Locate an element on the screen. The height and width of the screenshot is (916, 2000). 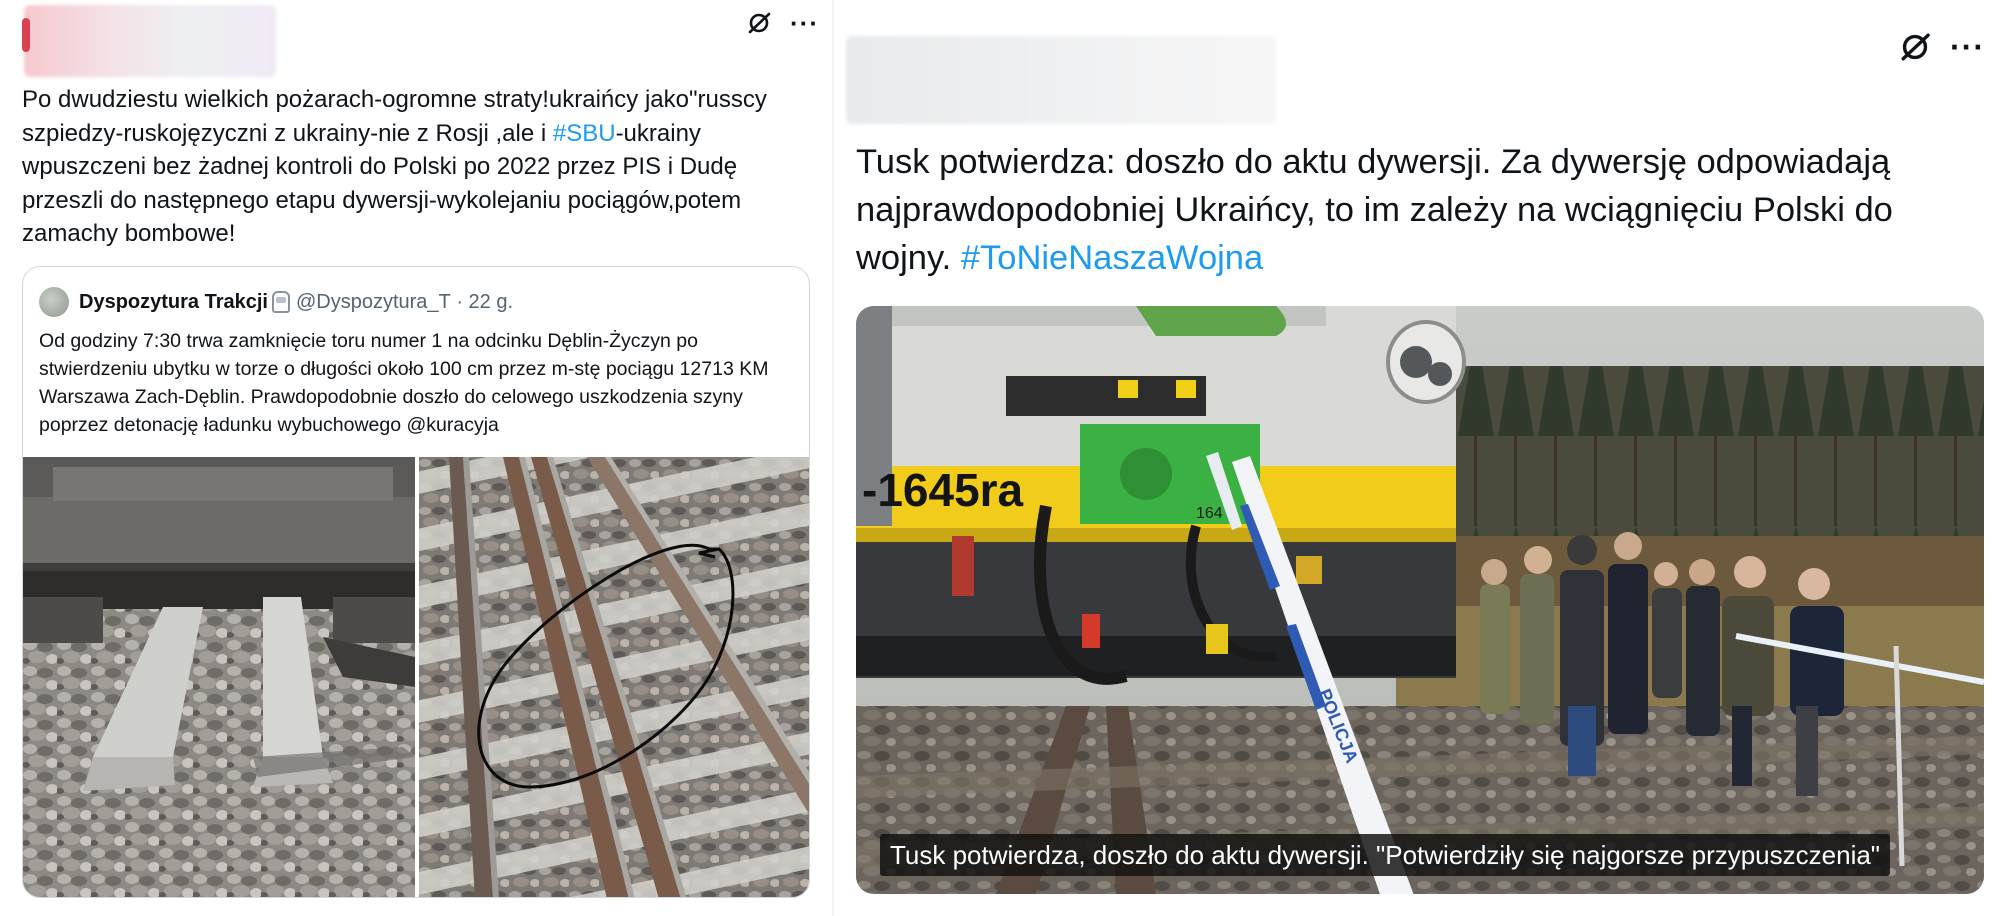
hashtag-link: #ToNieNaszaWojna is located at coordinates (1112, 258).